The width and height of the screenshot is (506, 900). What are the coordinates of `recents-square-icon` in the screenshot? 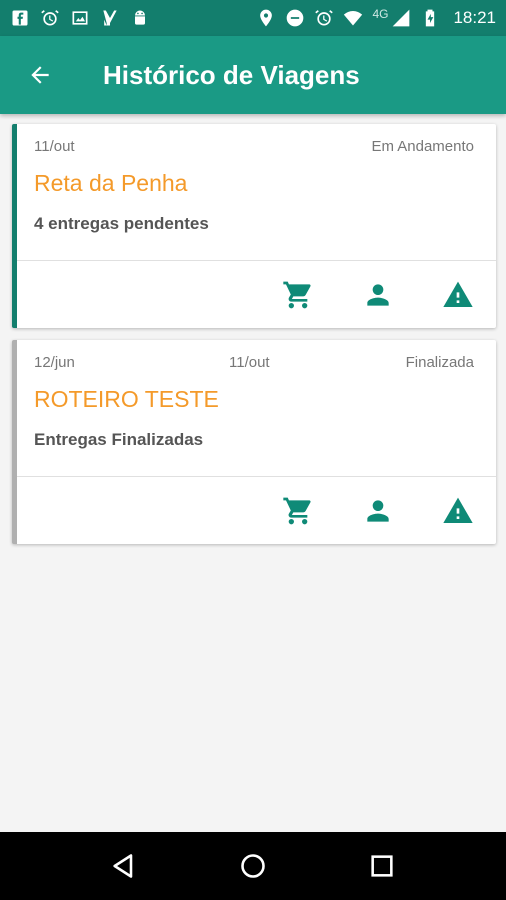 It's located at (382, 866).